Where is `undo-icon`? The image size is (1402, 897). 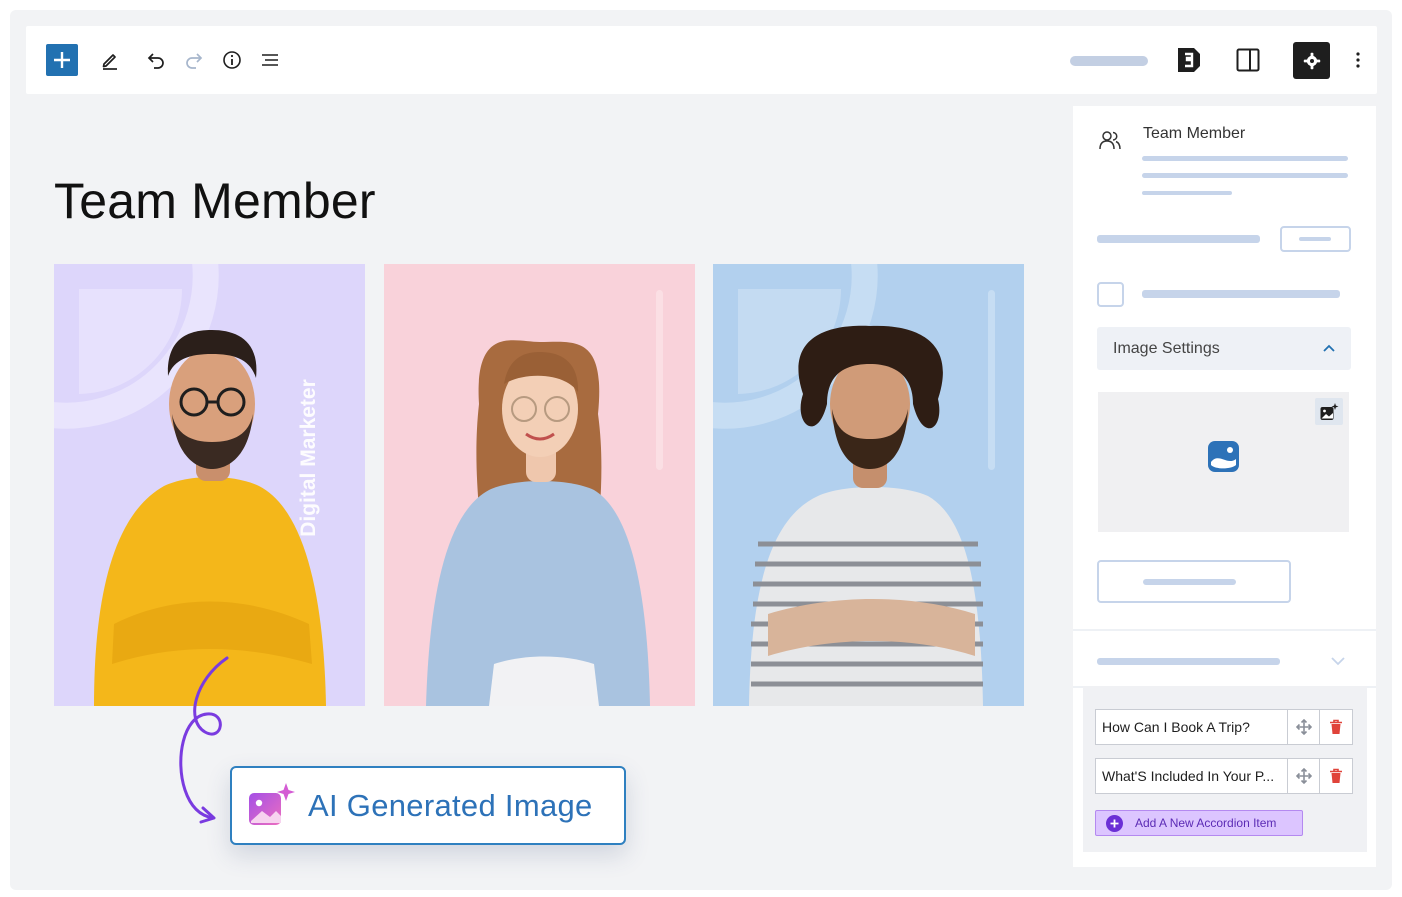
undo-icon is located at coordinates (155, 61).